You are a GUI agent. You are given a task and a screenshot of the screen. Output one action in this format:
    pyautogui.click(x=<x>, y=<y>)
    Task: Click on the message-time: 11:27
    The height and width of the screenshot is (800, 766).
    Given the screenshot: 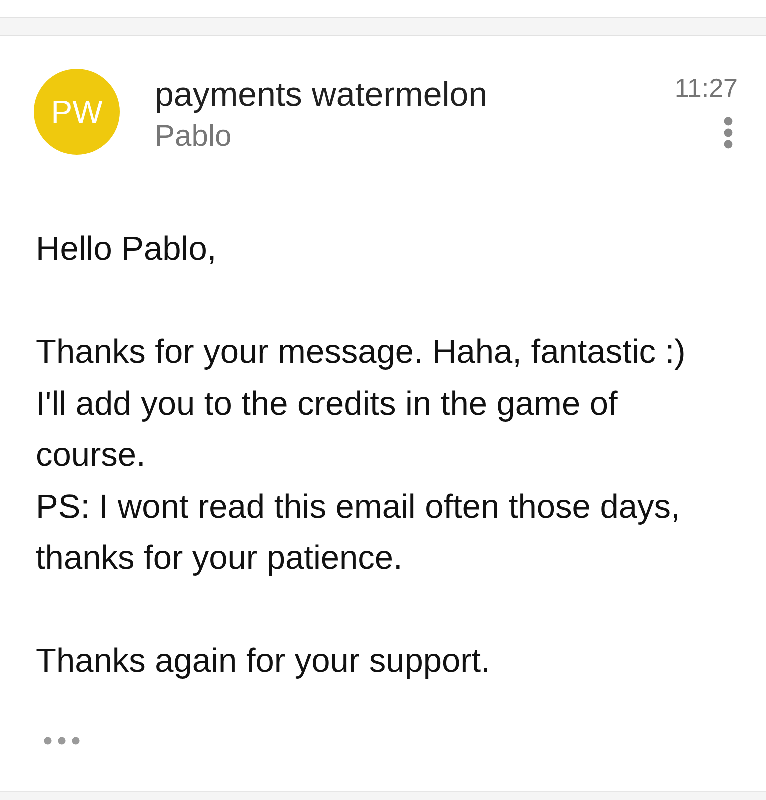 What is the action you would take?
    pyautogui.click(x=706, y=88)
    